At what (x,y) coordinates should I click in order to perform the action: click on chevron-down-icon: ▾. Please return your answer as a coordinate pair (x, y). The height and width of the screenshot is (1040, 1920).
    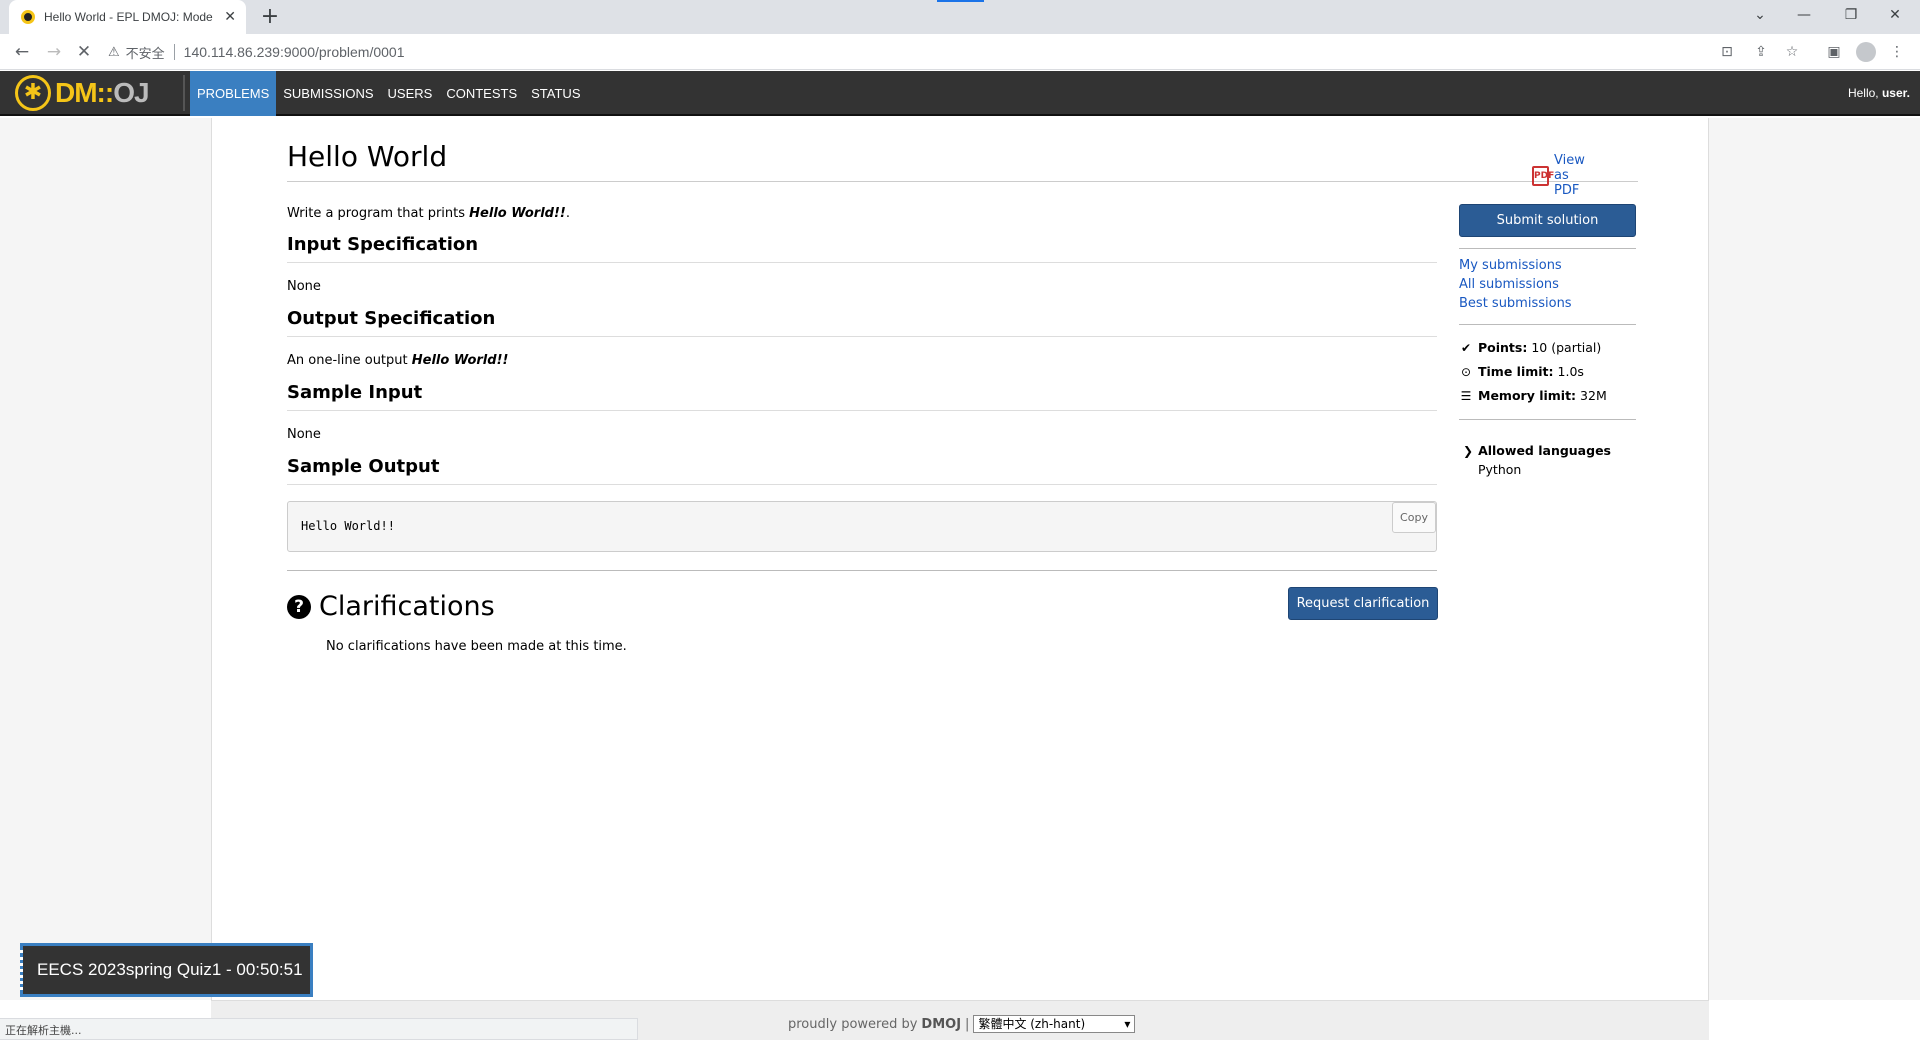
    Looking at the image, I should click on (1127, 1024).